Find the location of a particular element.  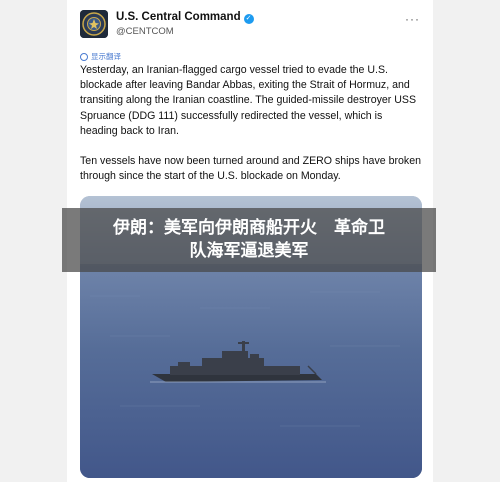

news-headline-banner: 伊朗：美军向伊朗商船开火 革命卫 队海军逼退美军 is located at coordinates (249, 240).